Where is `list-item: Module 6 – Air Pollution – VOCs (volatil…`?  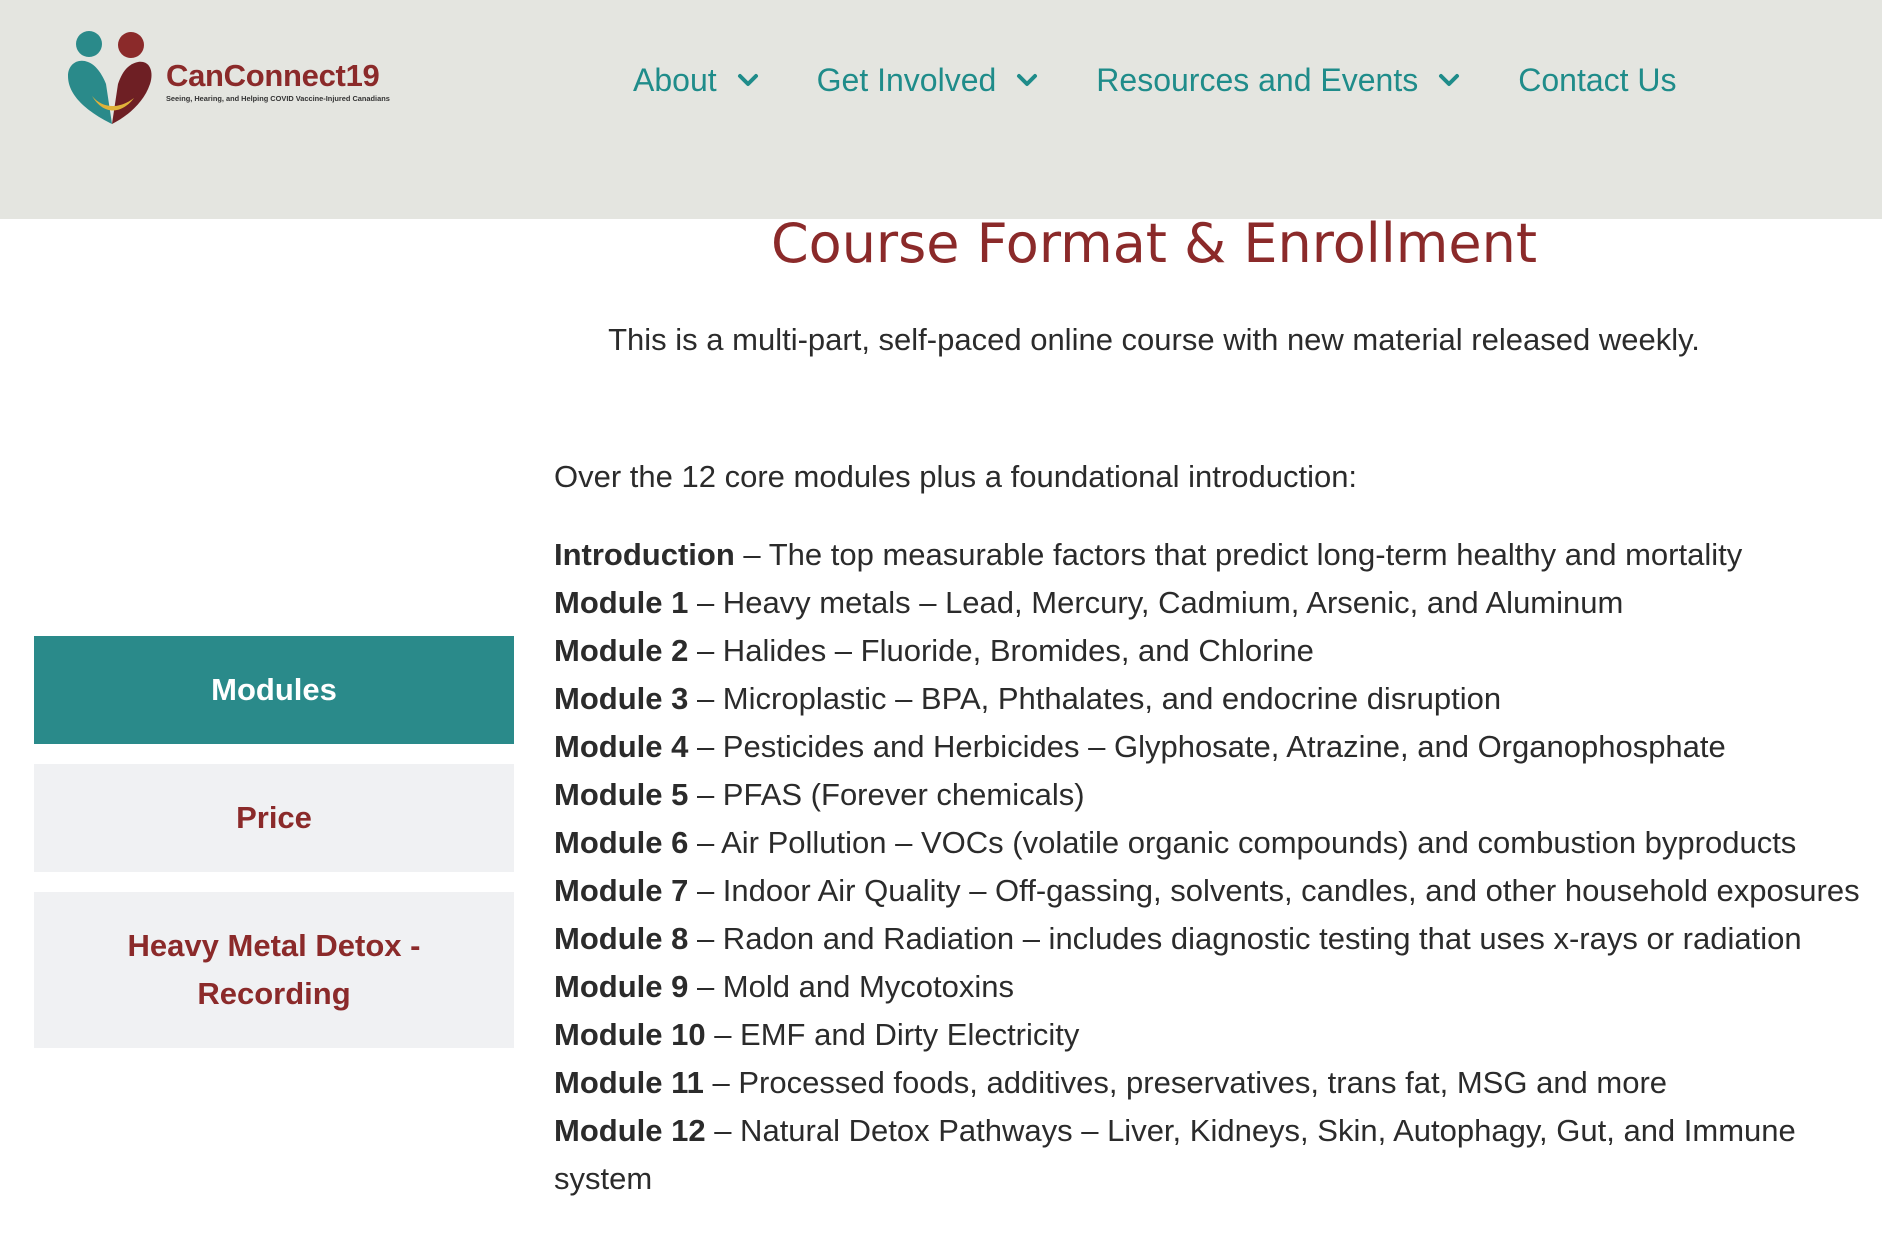
list-item: Module 6 – Air Pollution – VOCs (volatil… is located at coordinates (1214, 843).